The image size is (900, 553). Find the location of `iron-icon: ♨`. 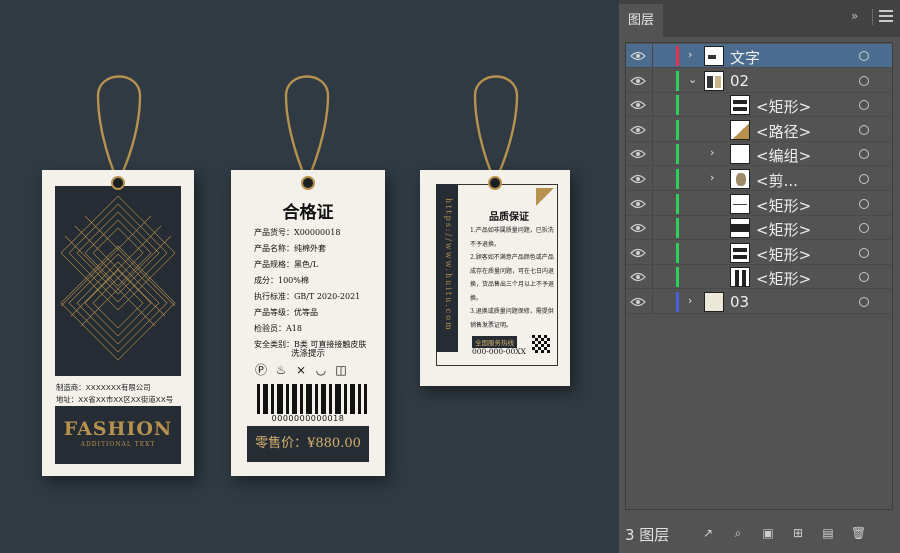

iron-icon: ♨ is located at coordinates (281, 370).